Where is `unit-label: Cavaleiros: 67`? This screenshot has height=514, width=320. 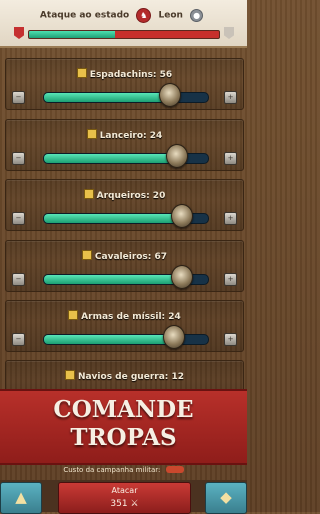 unit-label: Cavaleiros: 67 is located at coordinates (131, 257).